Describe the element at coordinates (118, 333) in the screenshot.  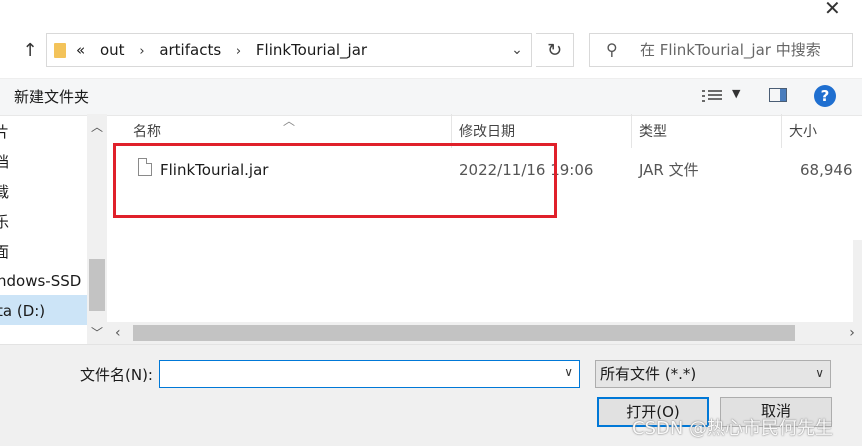
I see `scroll-left-icon: ‹` at that location.